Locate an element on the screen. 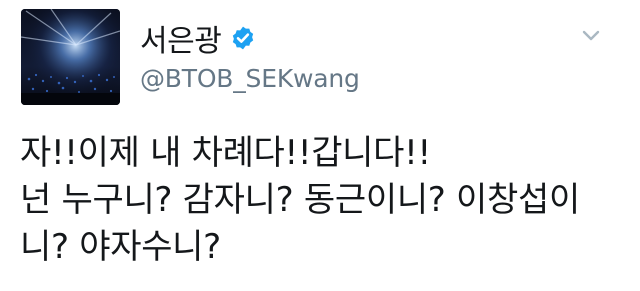 This screenshot has height=291, width=640. name-row: 서은광 is located at coordinates (250, 38).